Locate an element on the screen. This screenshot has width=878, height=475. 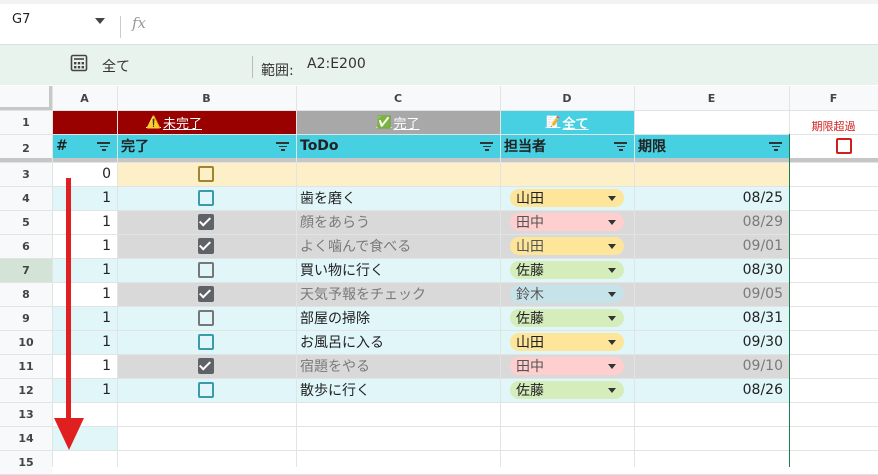
calculator-icon is located at coordinates (79, 63).